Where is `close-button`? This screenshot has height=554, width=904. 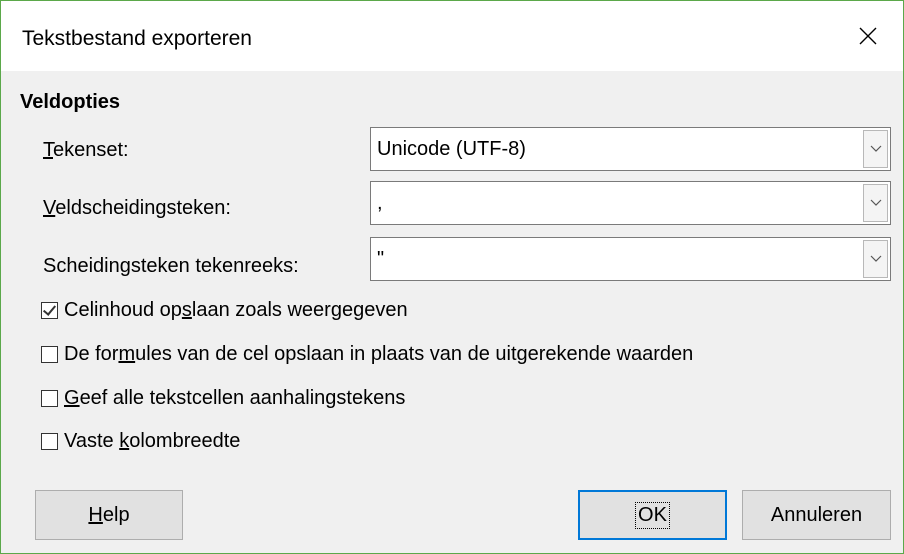 close-button is located at coordinates (868, 36).